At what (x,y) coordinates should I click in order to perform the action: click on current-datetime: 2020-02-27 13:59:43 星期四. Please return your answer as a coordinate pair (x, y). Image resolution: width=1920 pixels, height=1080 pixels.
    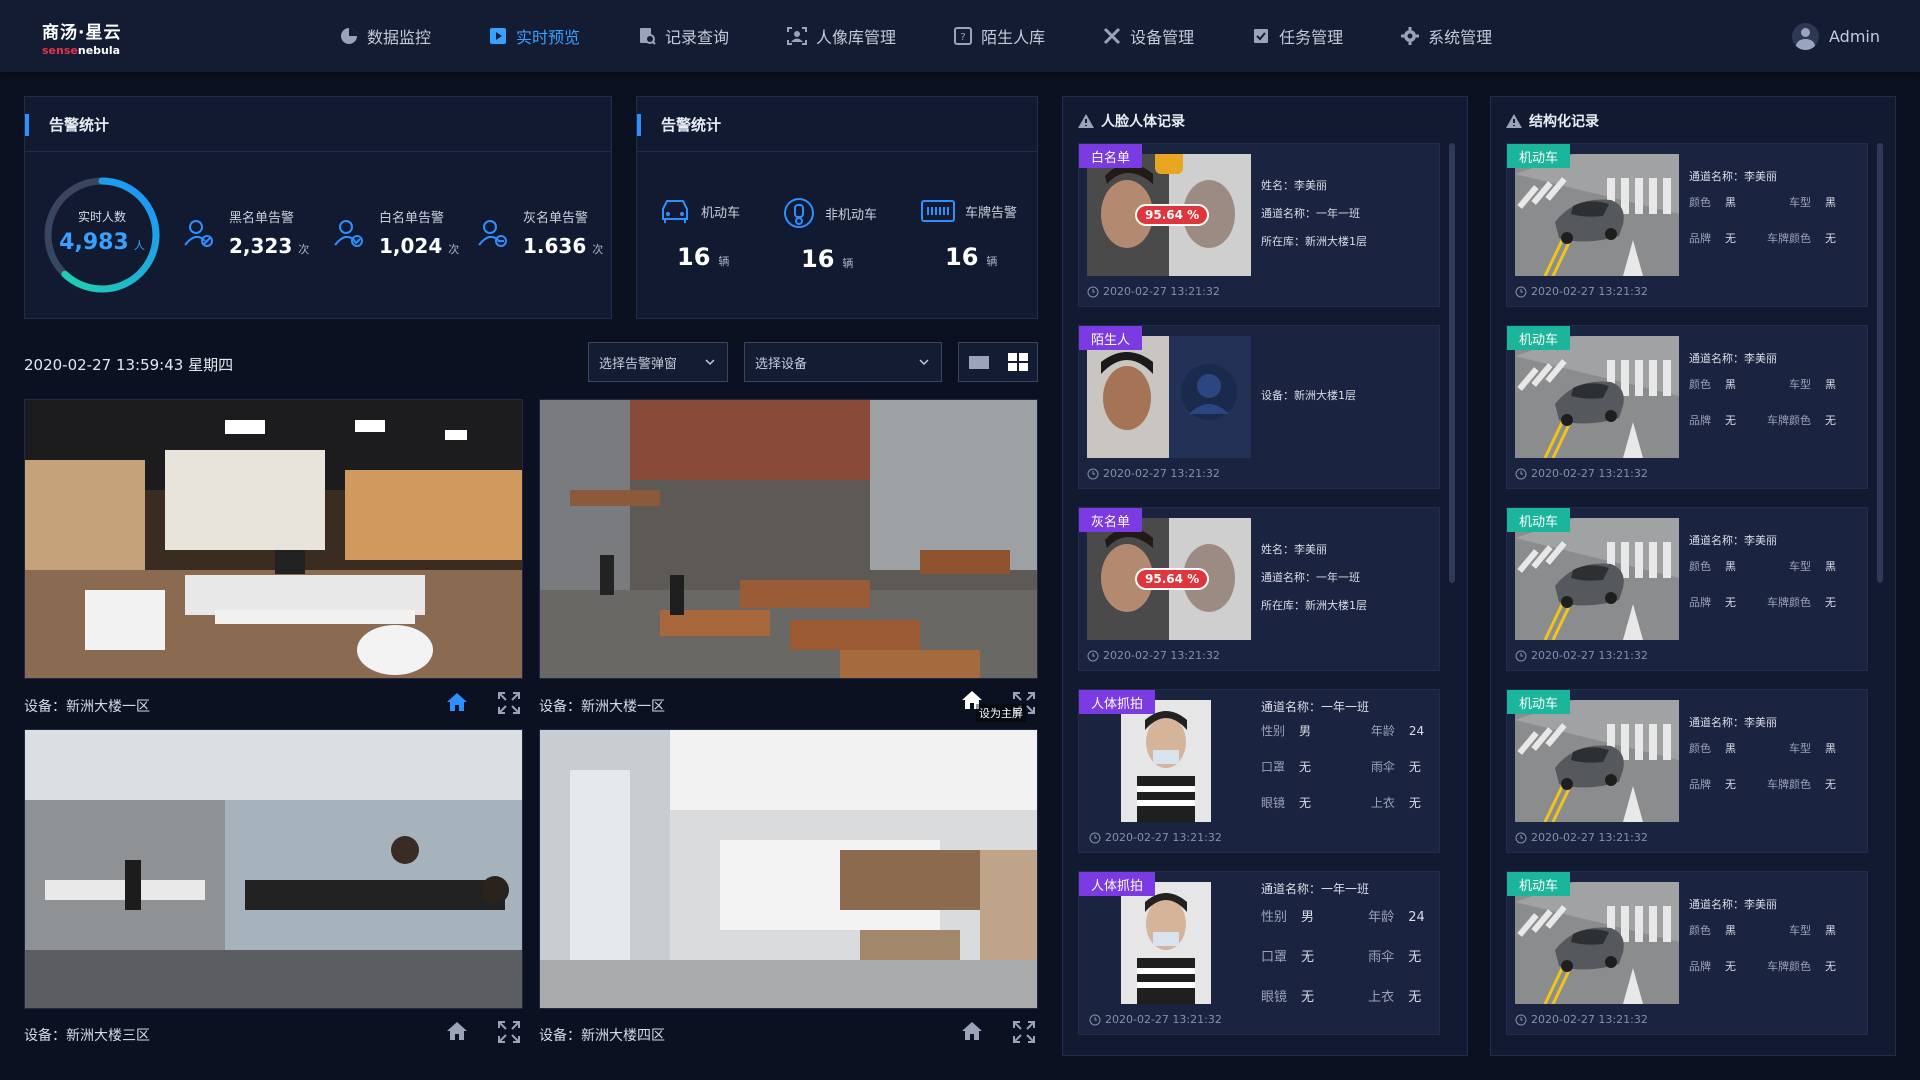
    Looking at the image, I should click on (129, 365).